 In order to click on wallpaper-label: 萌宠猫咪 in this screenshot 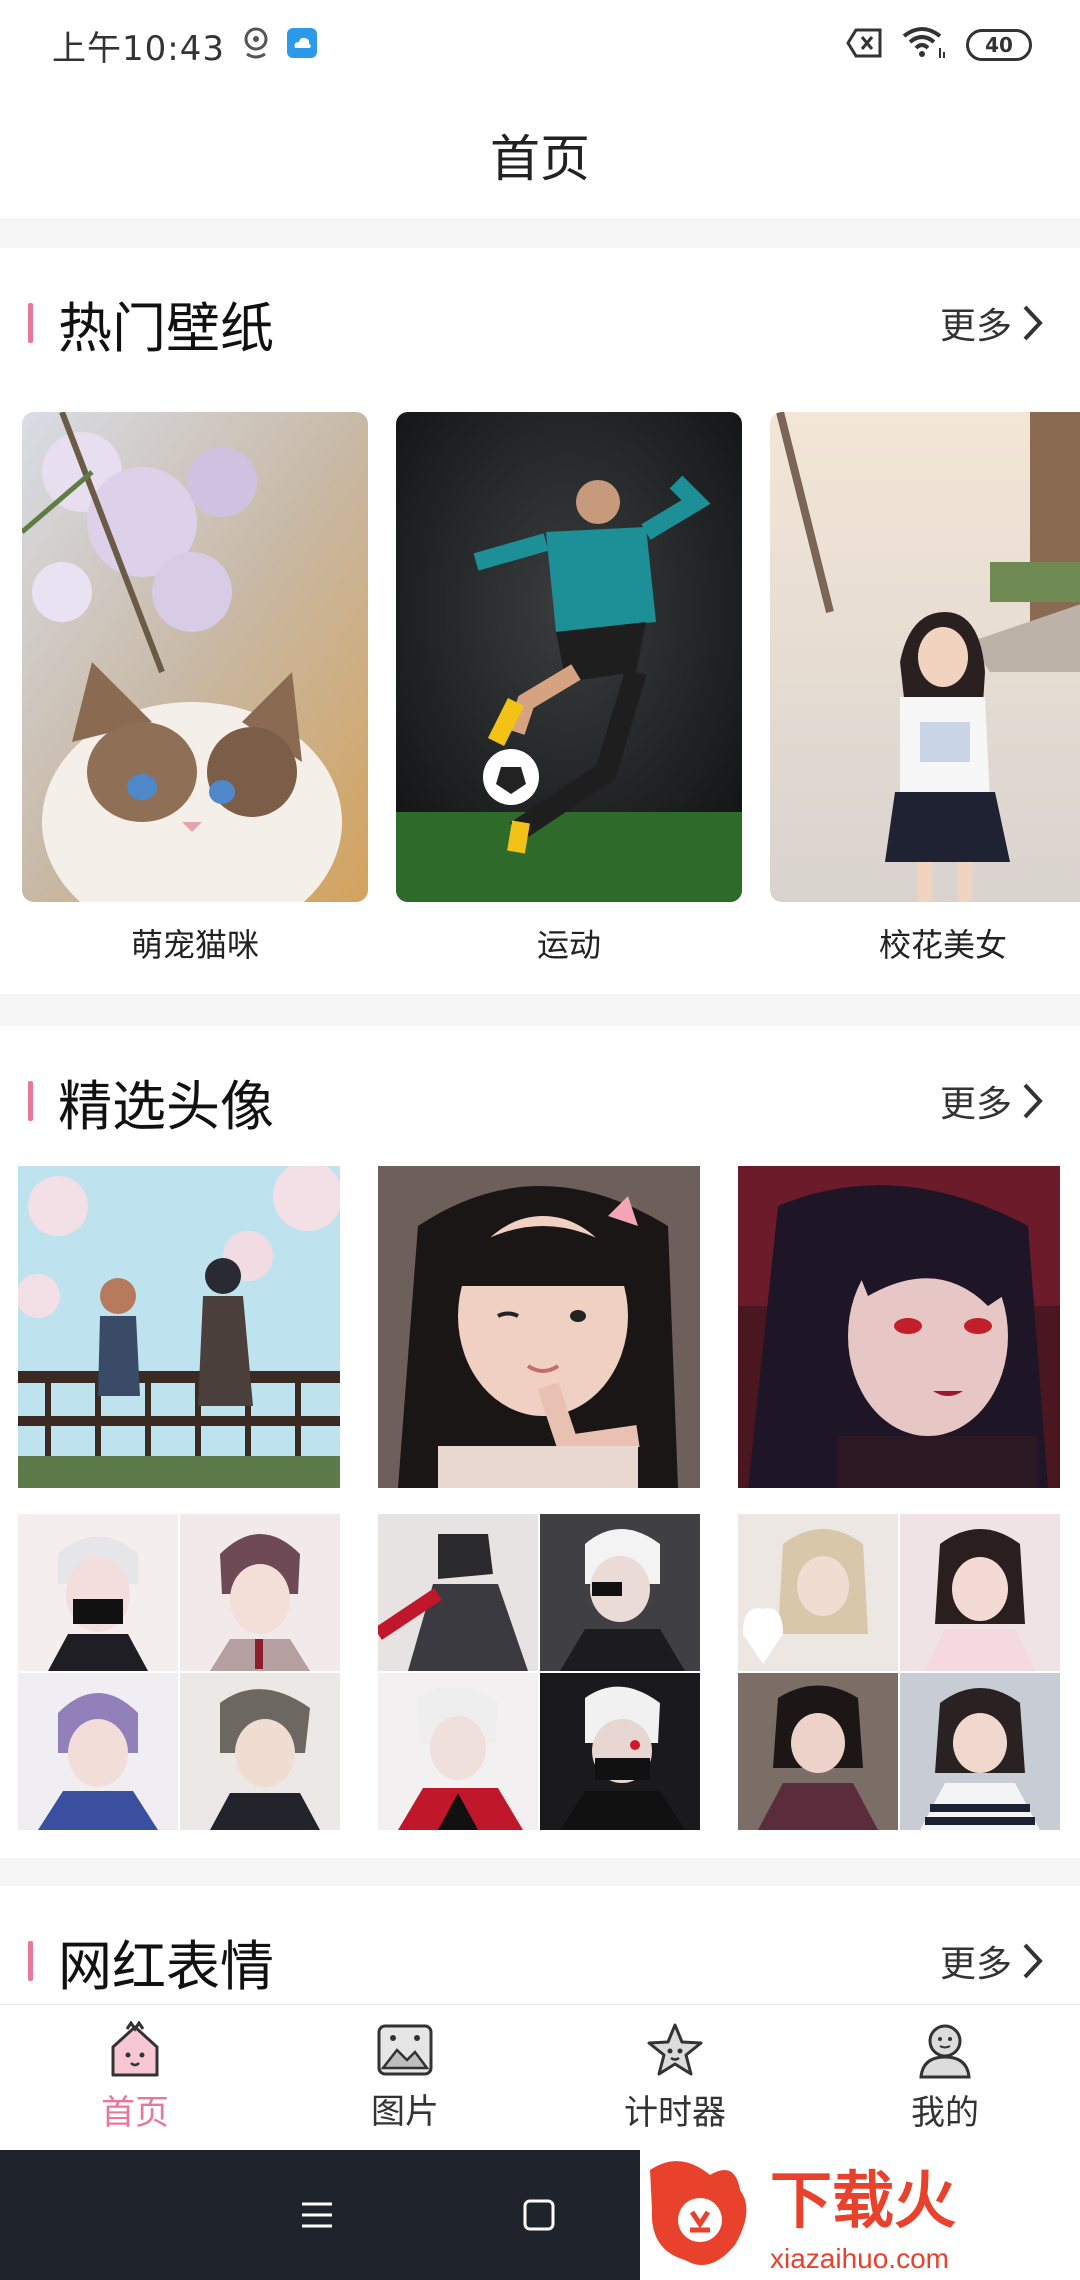, I will do `click(194, 945)`.